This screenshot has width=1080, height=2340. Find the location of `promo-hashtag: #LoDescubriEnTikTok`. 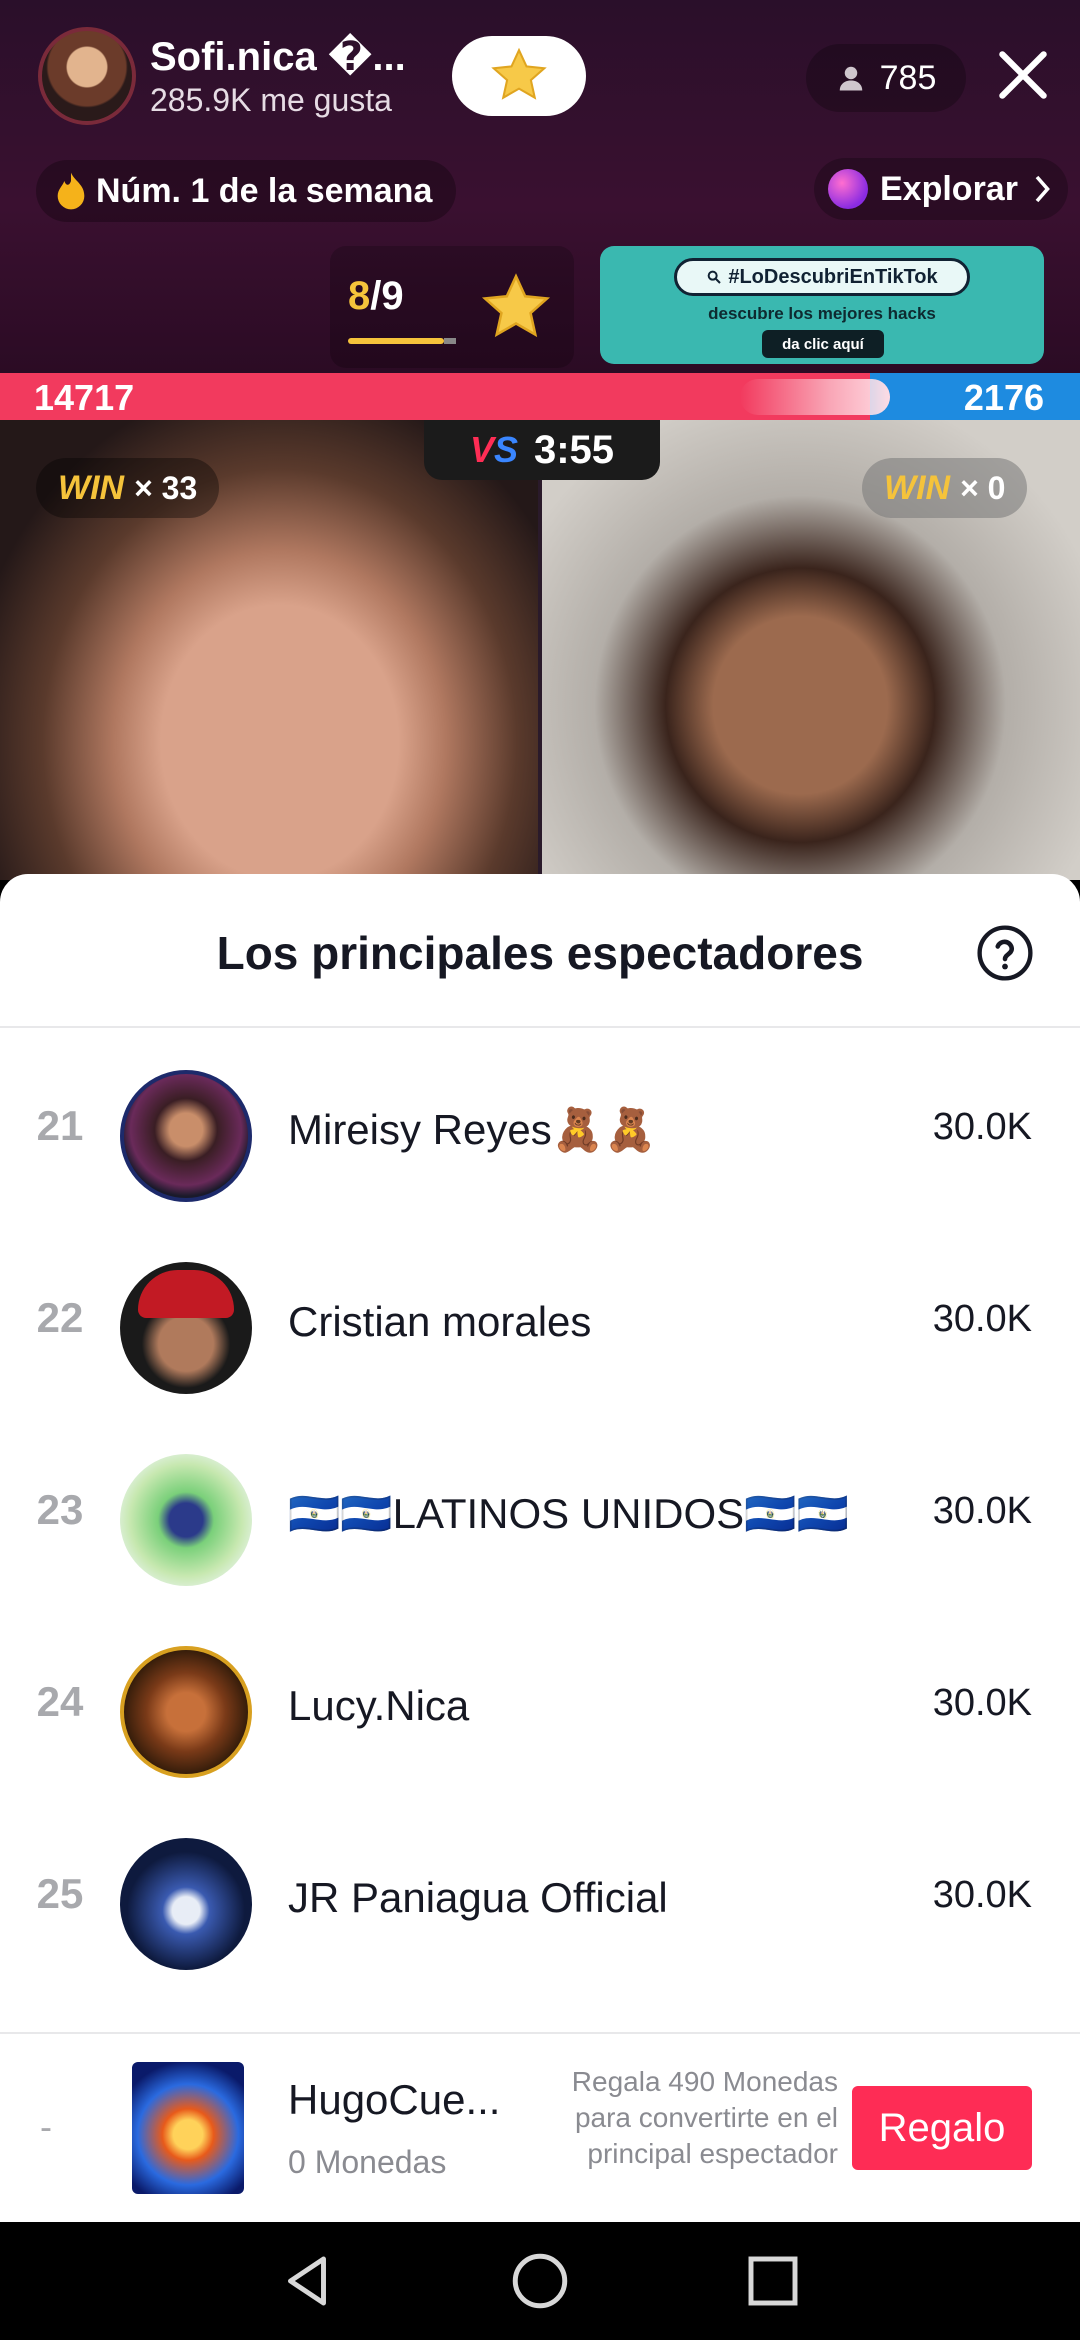

promo-hashtag: #LoDescubriEnTikTok is located at coordinates (833, 276).